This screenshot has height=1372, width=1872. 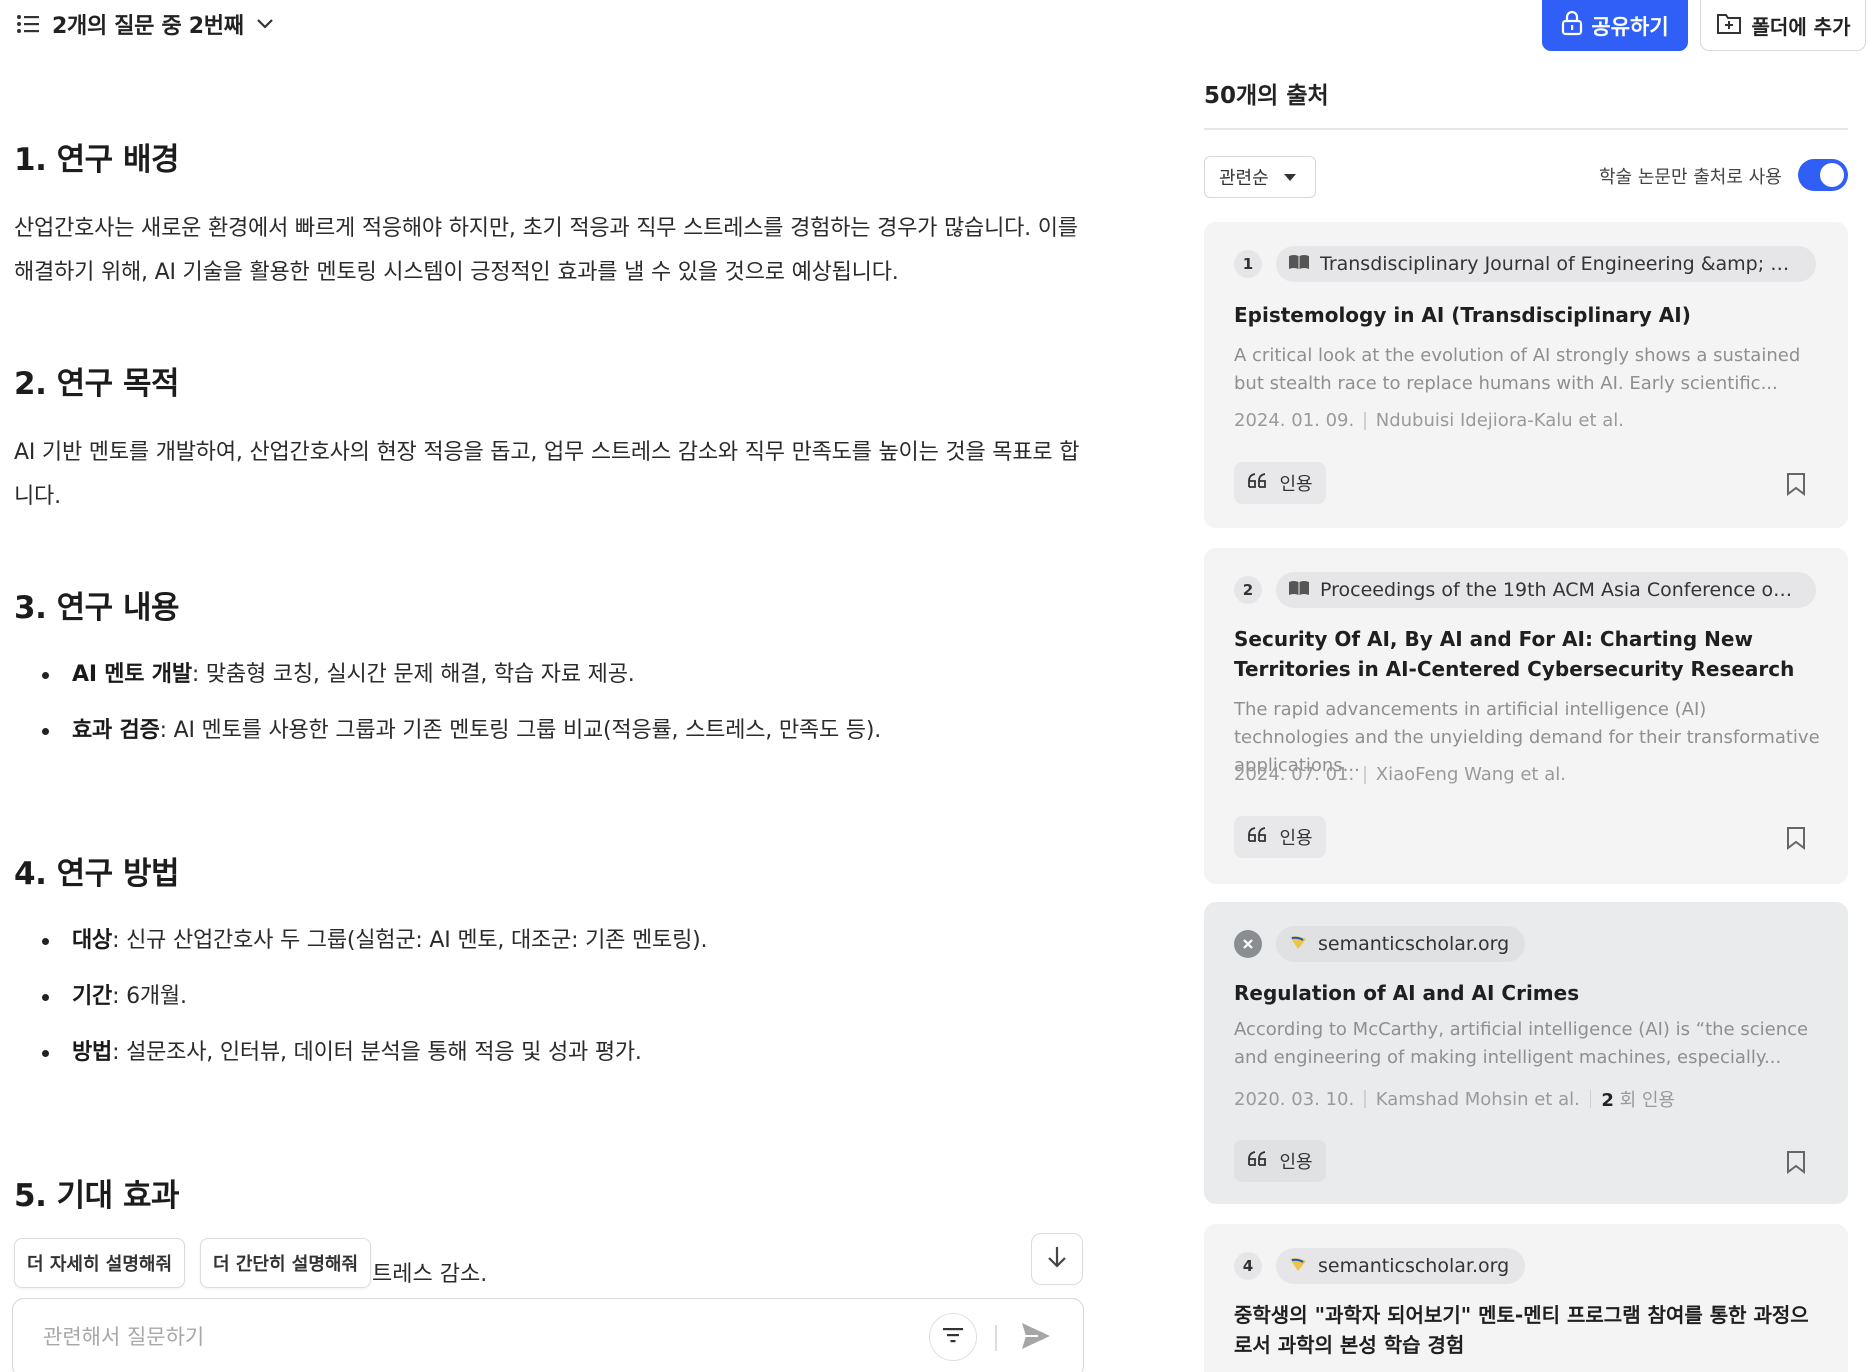 I want to click on send-icon, so click(x=1036, y=1338).